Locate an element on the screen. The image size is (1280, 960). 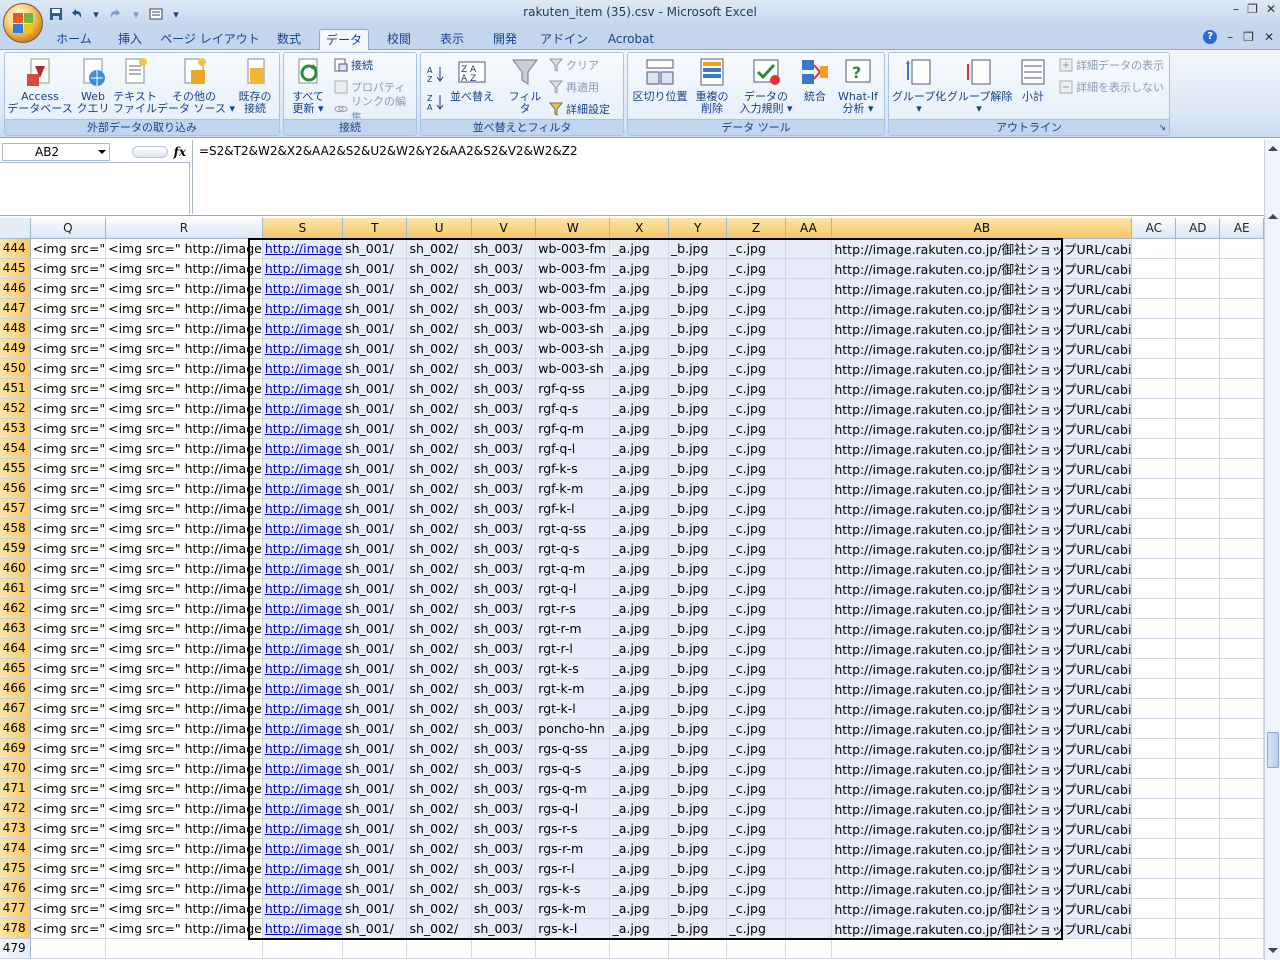
cell-w: rgs-q-ss is located at coordinates (573, 748).